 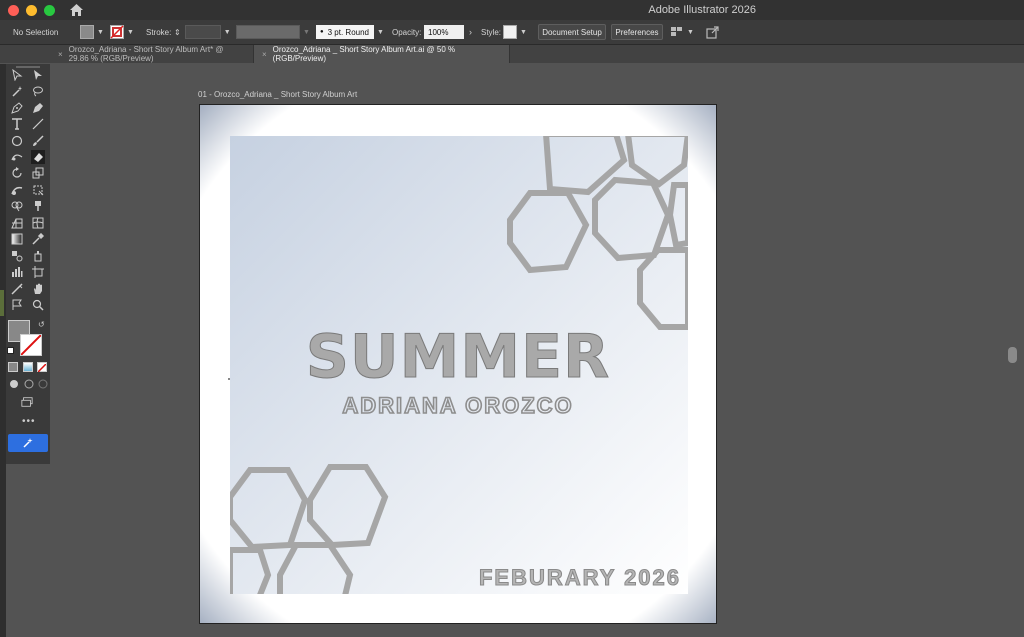 What do you see at coordinates (17, 157) in the screenshot?
I see `shaper-icon` at bounding box center [17, 157].